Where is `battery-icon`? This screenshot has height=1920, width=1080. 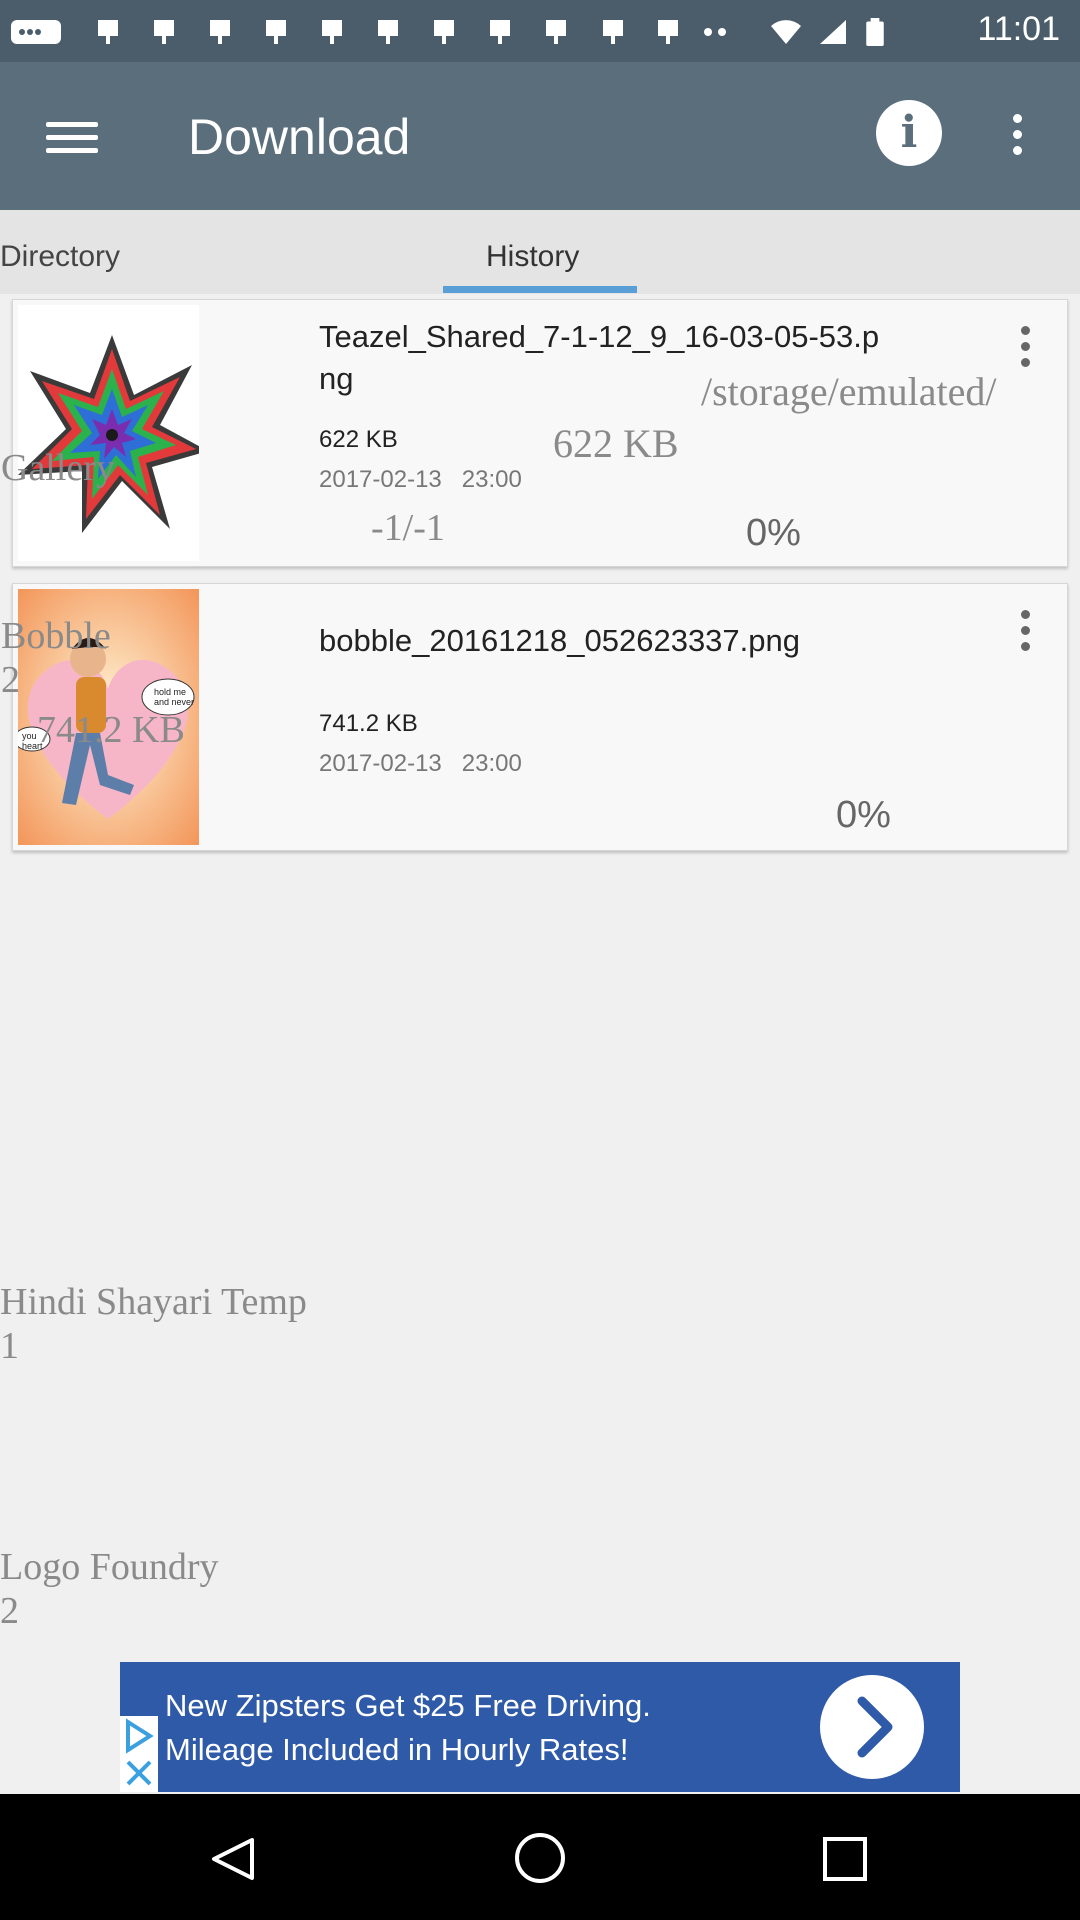
battery-icon is located at coordinates (875, 32).